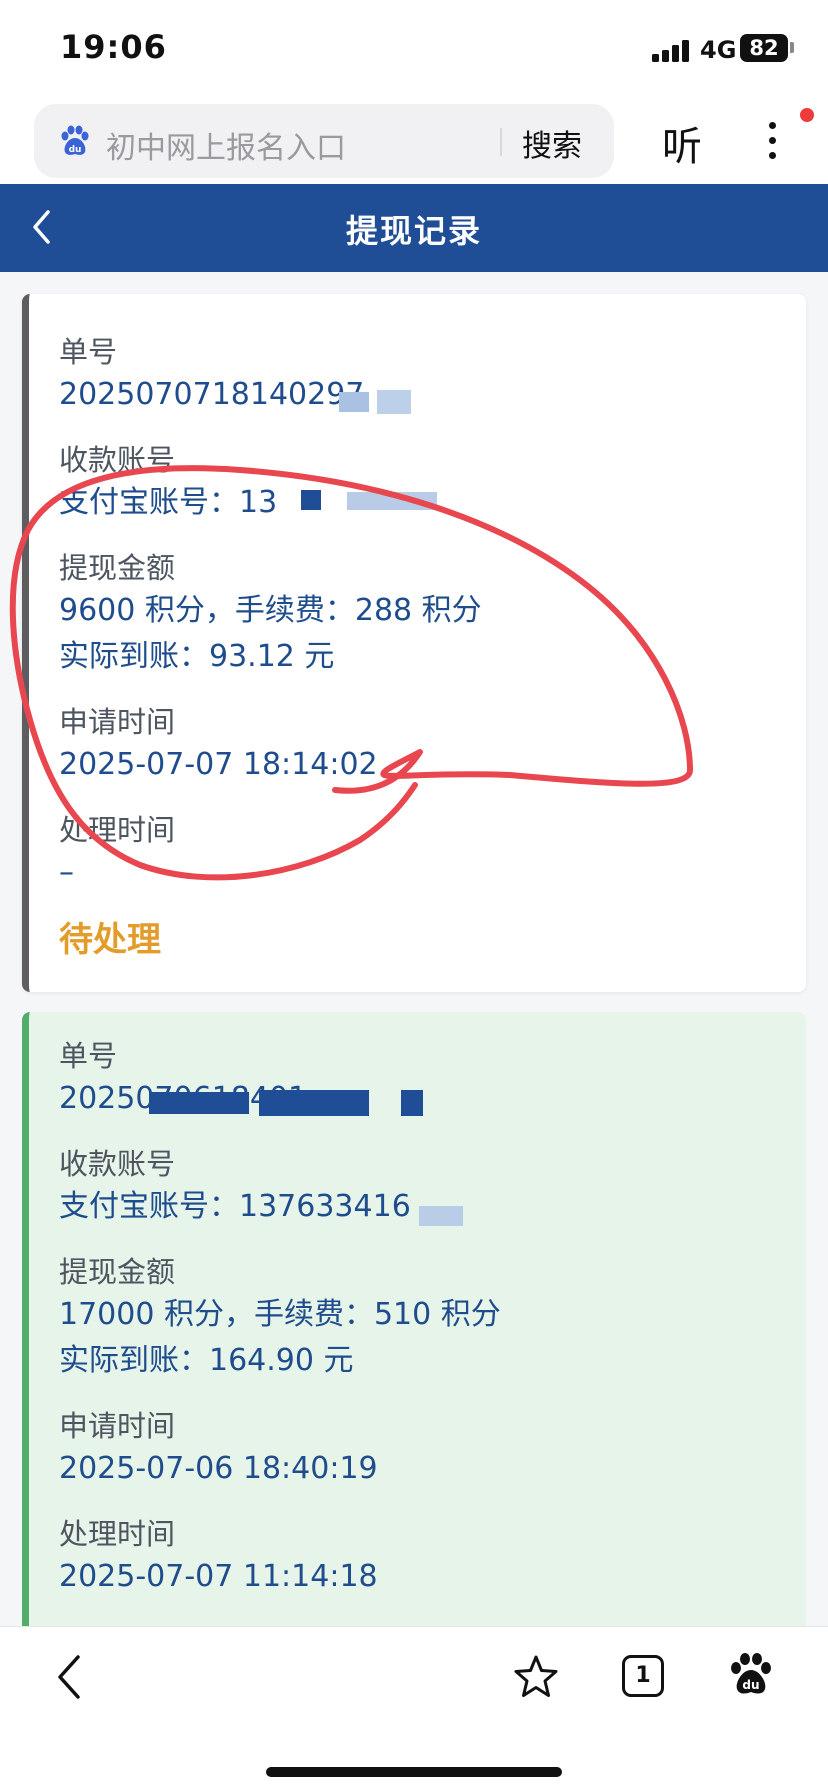  I want to click on amount-value: 9600 积分，手续费：288 积分, so click(270, 610).